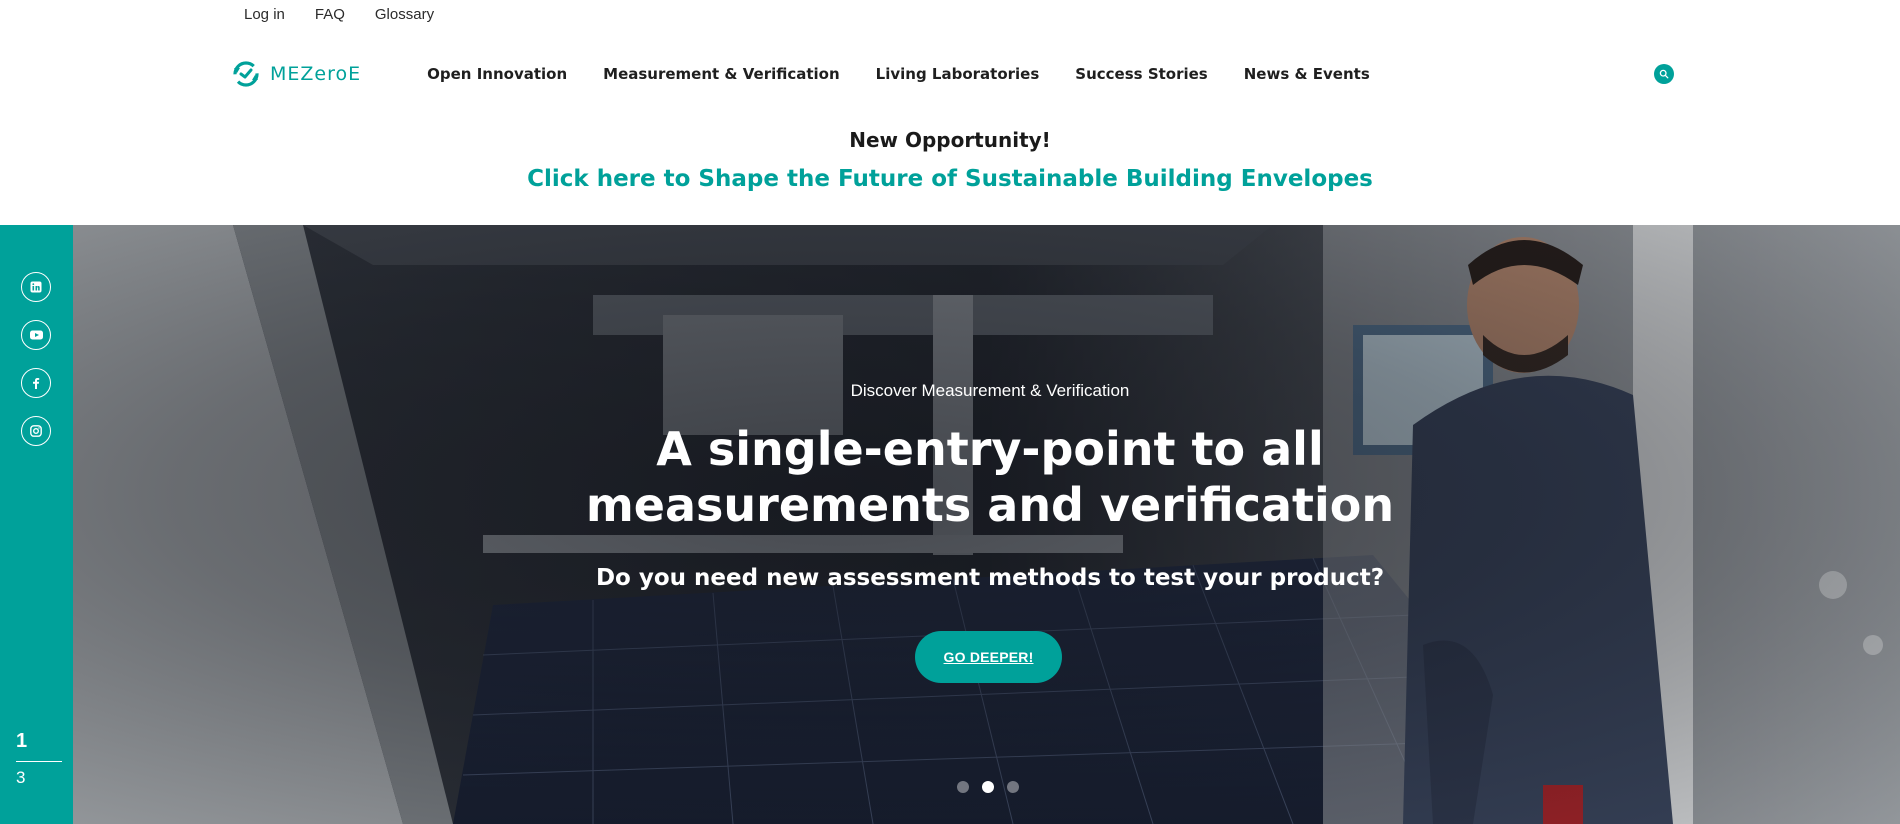 This screenshot has height=824, width=1900. I want to click on logo-wordmark: MEZeroE, so click(316, 74).